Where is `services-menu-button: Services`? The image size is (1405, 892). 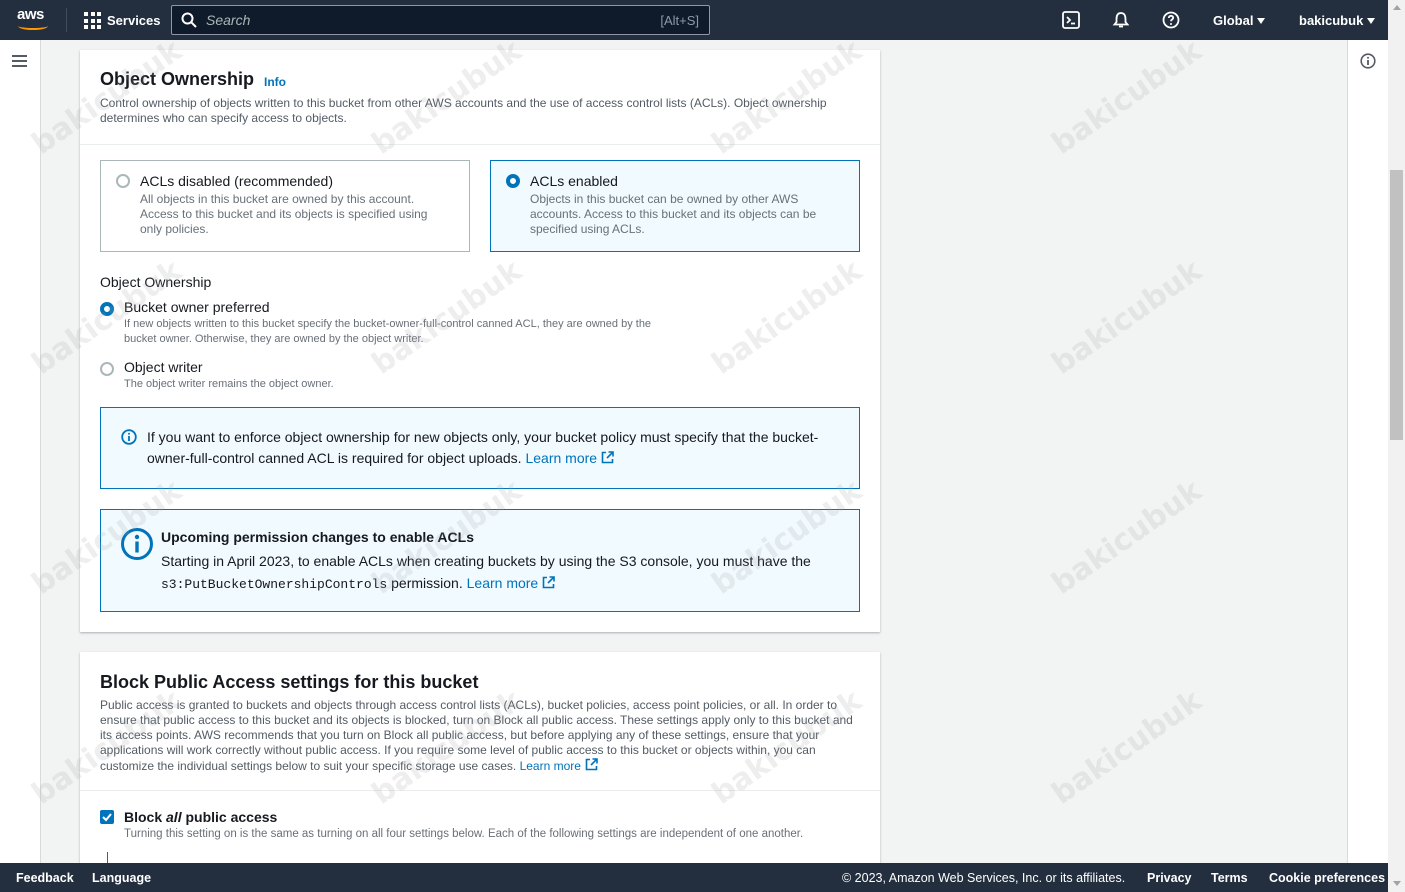
services-menu-button: Services is located at coordinates (122, 20).